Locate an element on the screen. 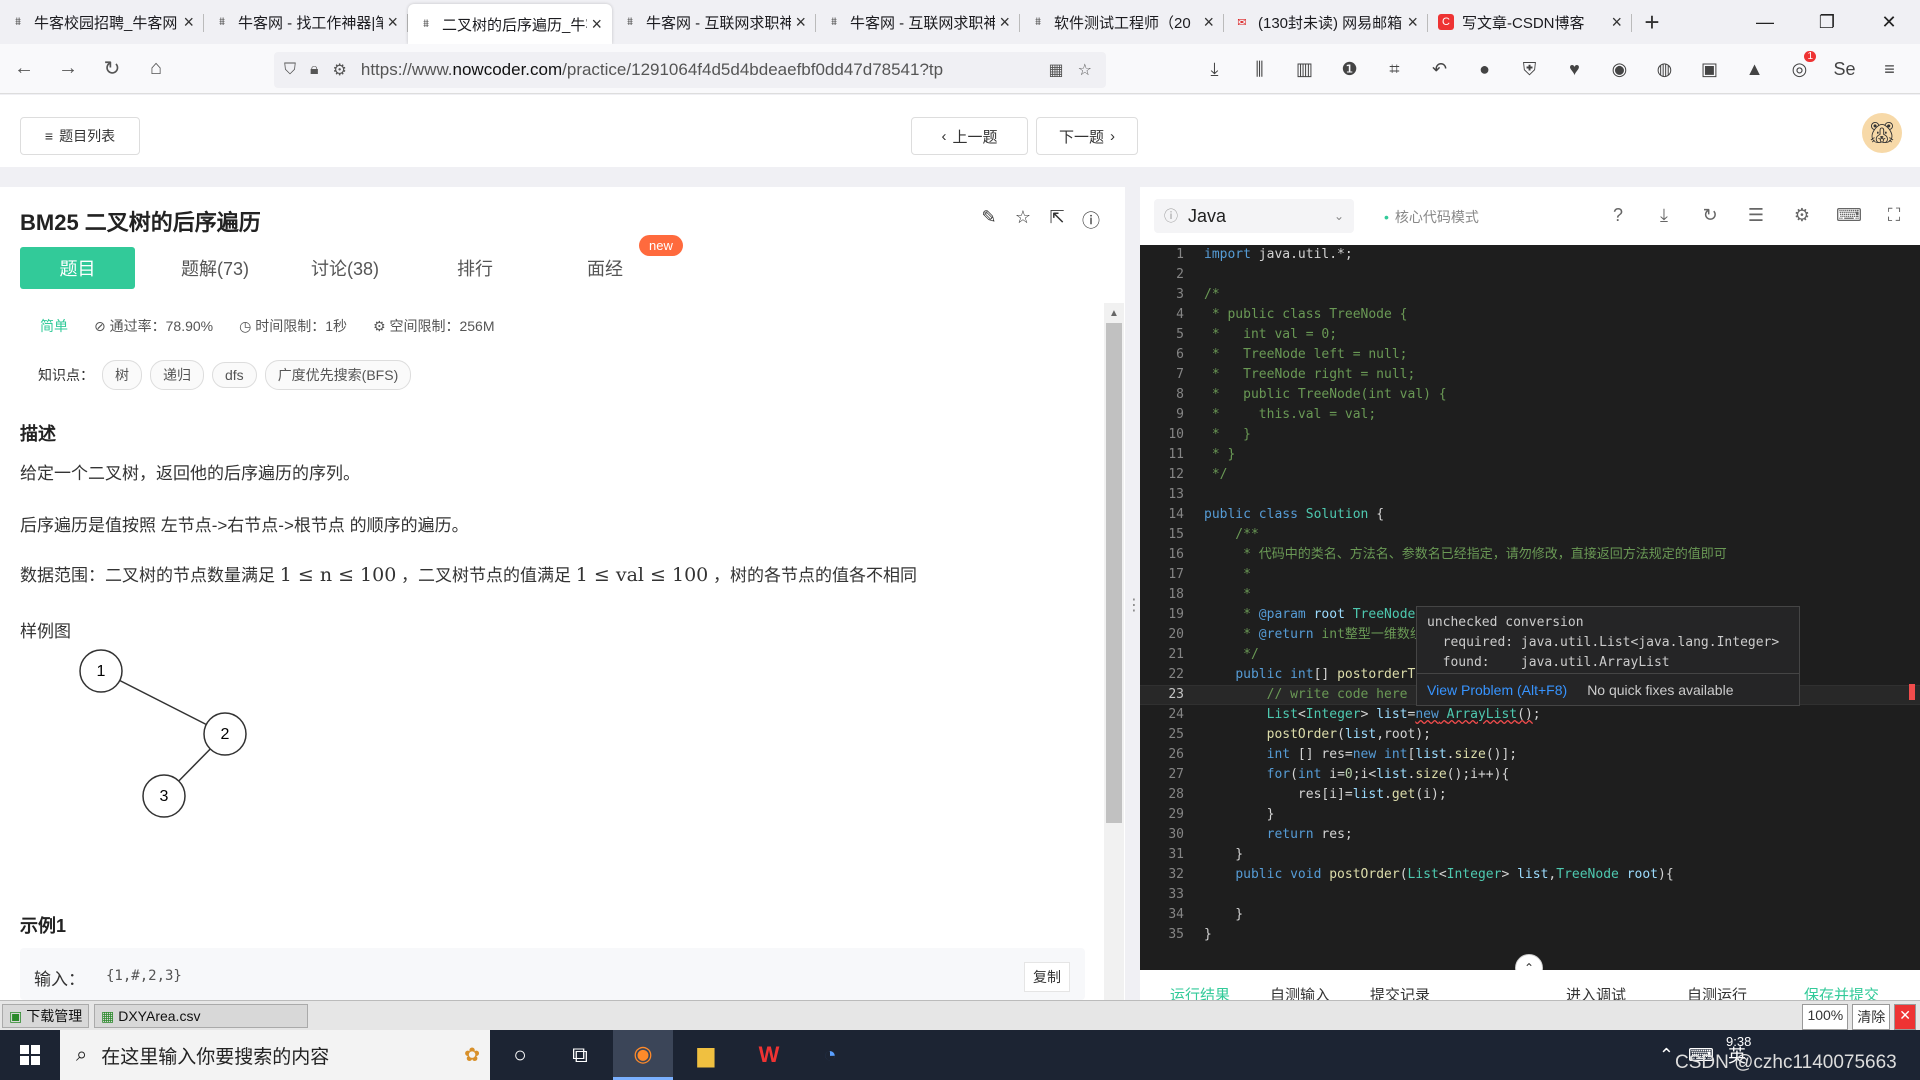  extension-gamepad-icon: ▣ is located at coordinates (1709, 69).